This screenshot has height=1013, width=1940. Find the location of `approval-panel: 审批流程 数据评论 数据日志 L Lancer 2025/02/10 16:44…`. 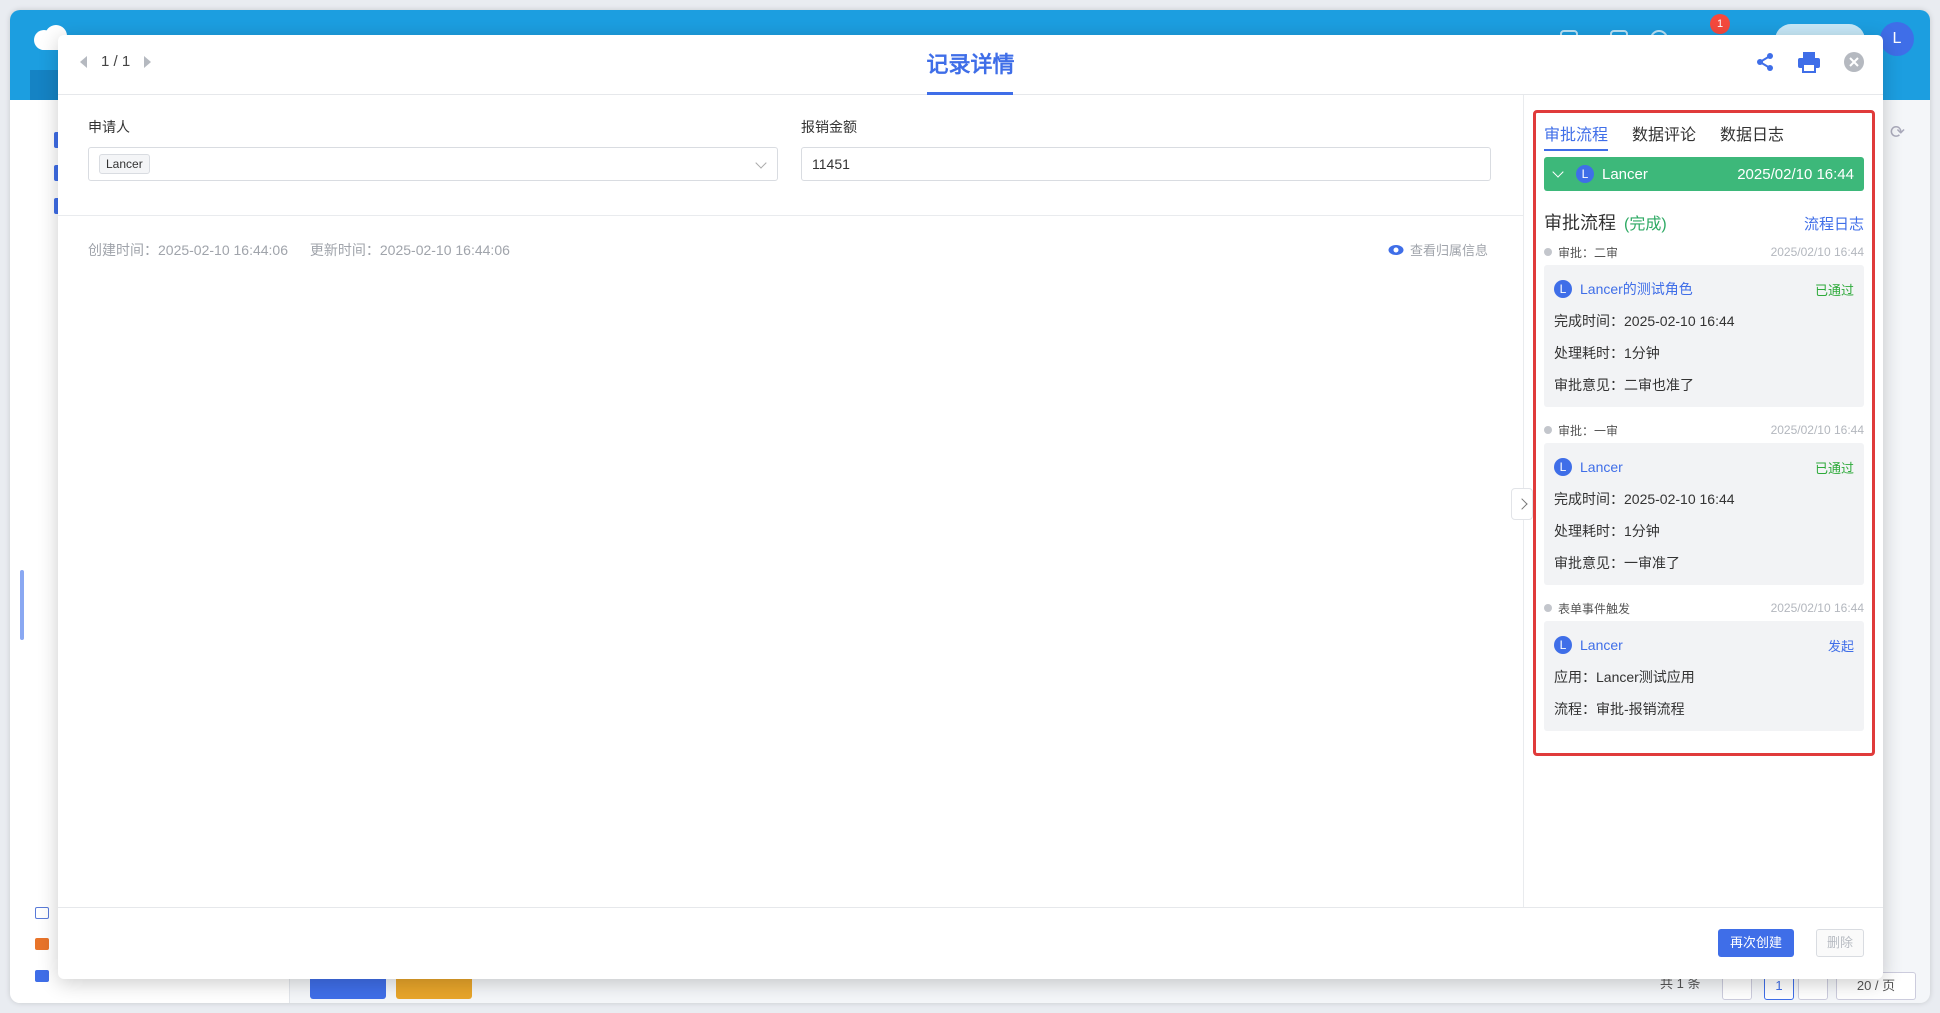

approval-panel: 审批流程 数据评论 数据日志 L Lancer 2025/02/10 16:44… is located at coordinates (1704, 433).